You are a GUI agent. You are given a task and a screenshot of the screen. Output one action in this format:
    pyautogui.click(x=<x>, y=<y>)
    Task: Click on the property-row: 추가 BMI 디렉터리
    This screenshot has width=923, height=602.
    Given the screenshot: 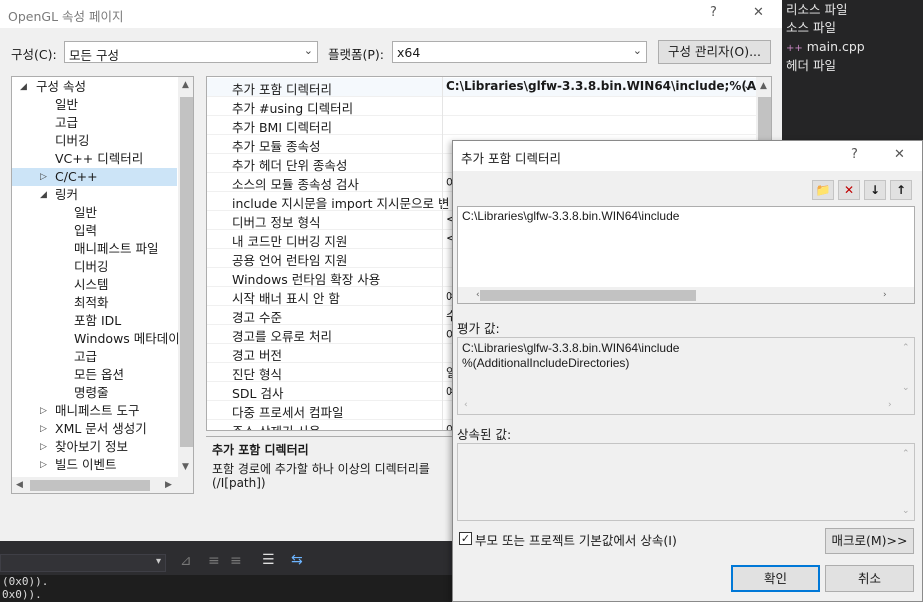 What is the action you would take?
    pyautogui.click(x=489, y=125)
    